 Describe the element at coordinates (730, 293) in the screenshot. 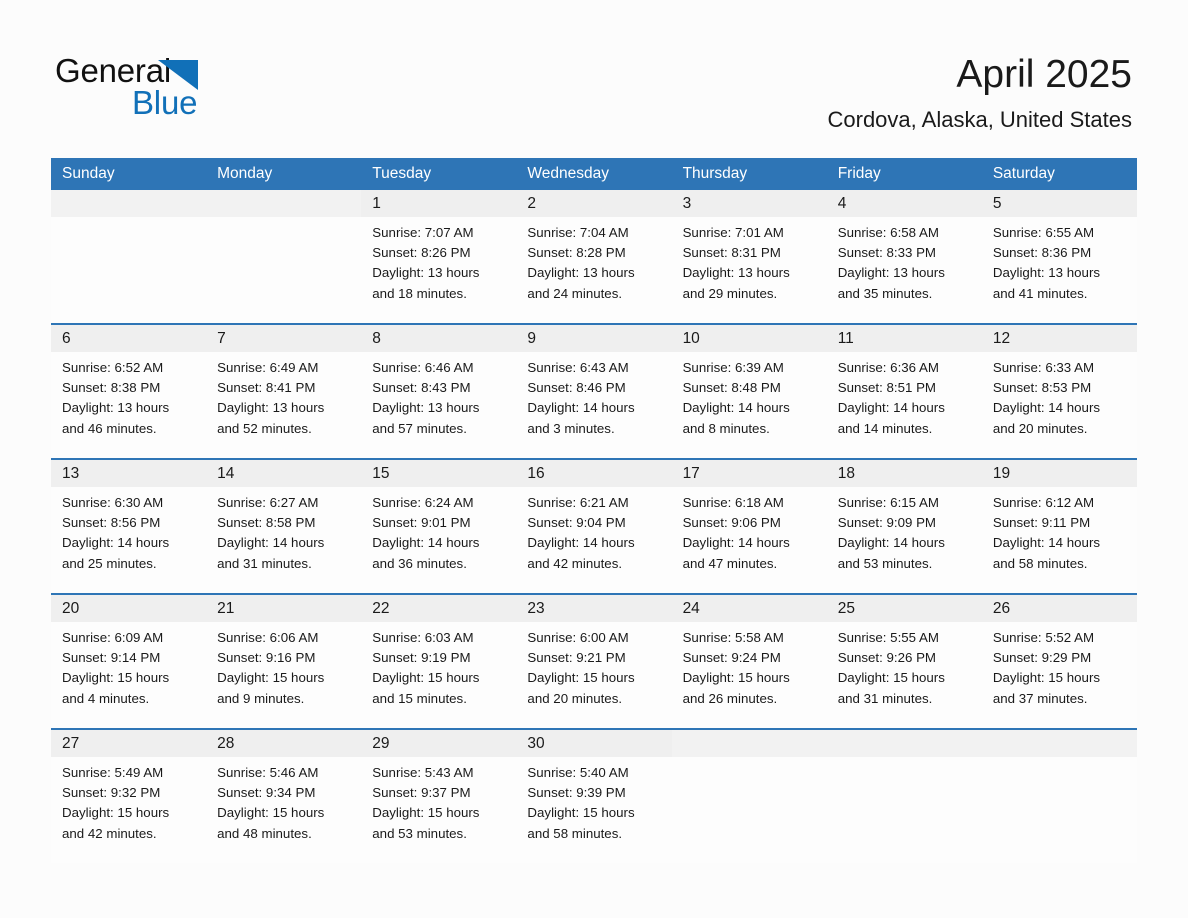

I see `daylight-text-line2: and 29 minutes.` at that location.